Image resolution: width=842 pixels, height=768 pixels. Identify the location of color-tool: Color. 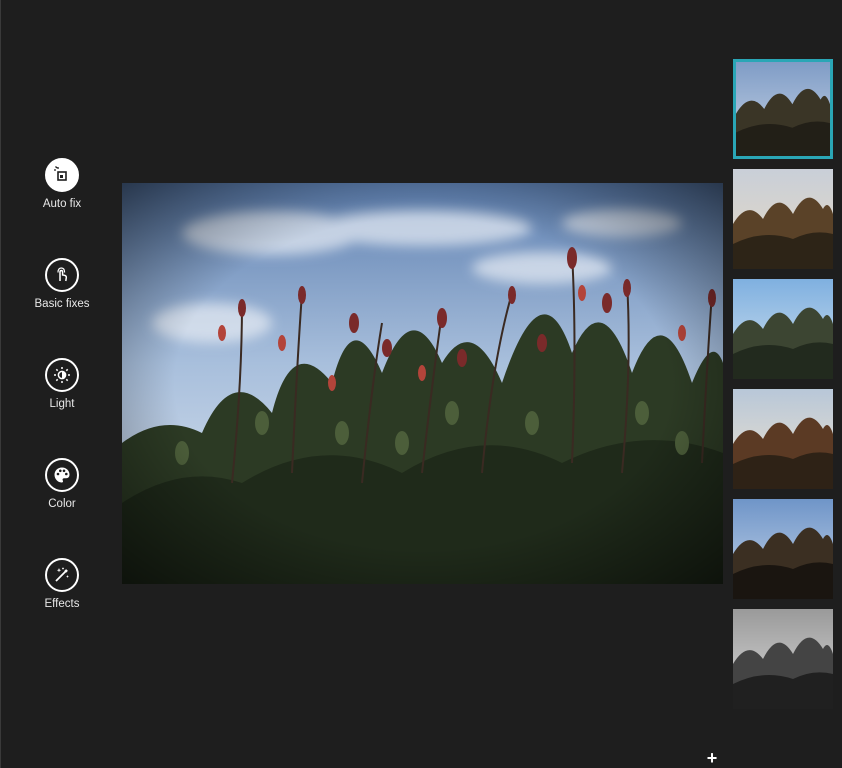
(62, 484).